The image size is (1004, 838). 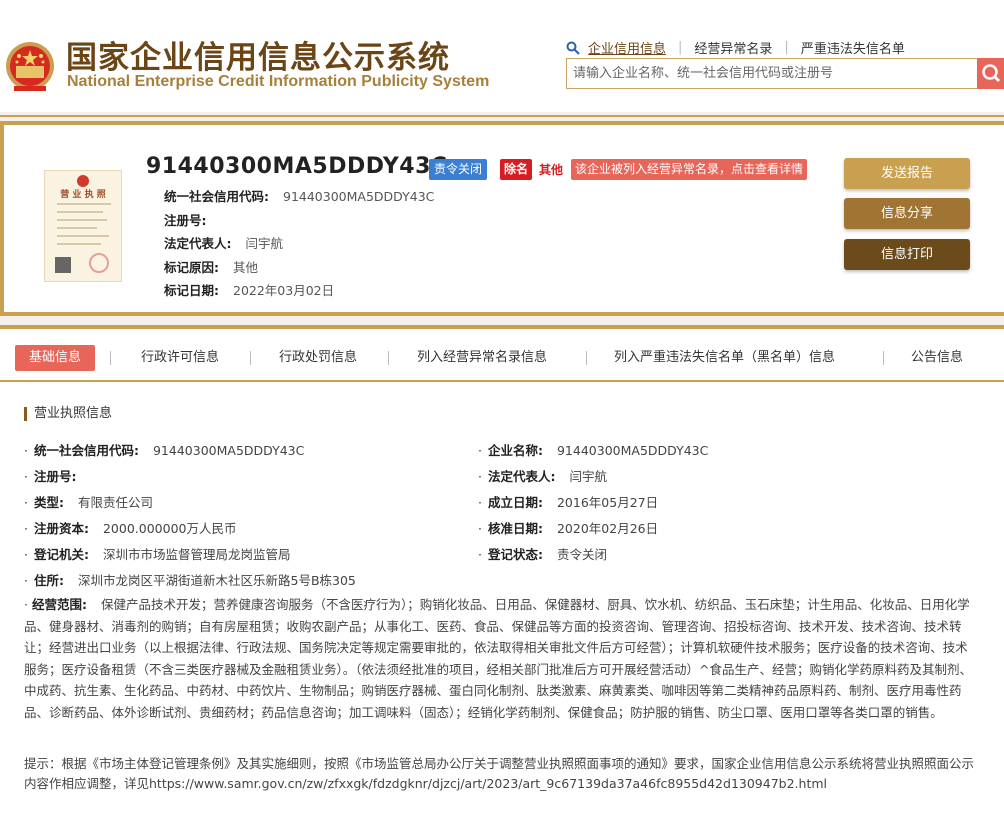 I want to click on tab-announcements: 公告信息, so click(x=937, y=358).